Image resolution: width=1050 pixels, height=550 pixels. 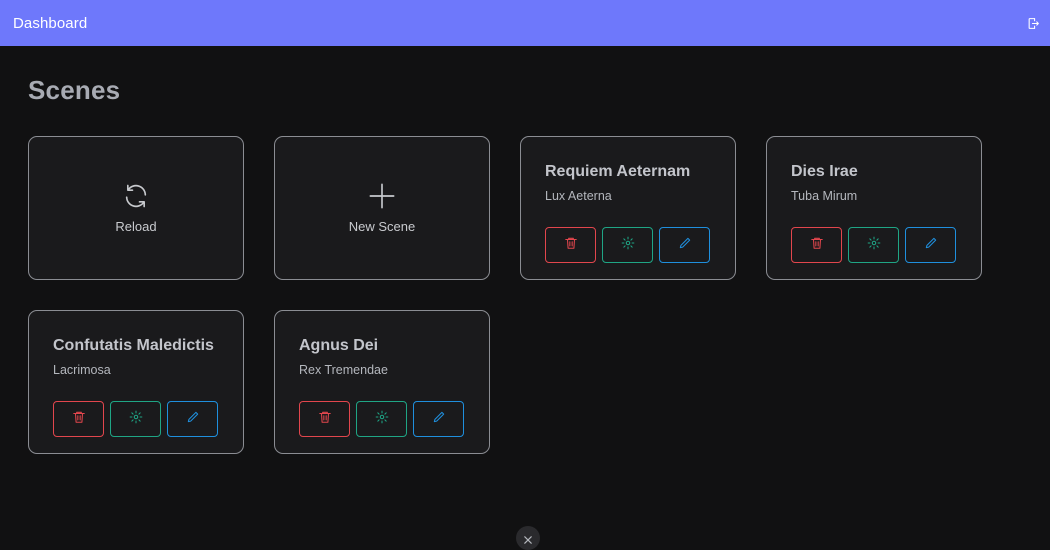 I want to click on logout-icon, so click(x=1033, y=23).